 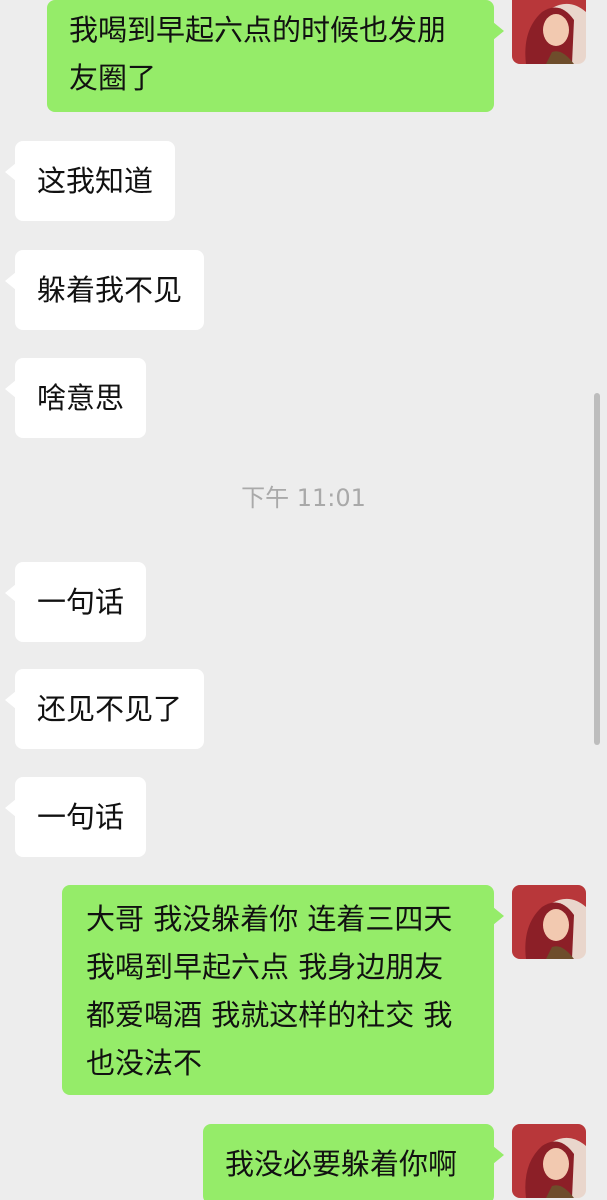 I want to click on message-bubble-incoming: 还见不见了, so click(x=104, y=709).